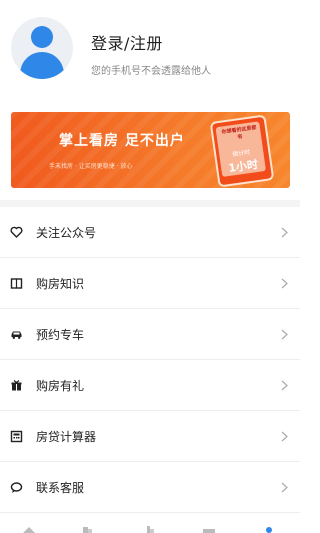 Image resolution: width=320 pixels, height=533 pixels. What do you see at coordinates (150, 487) in the screenshot?
I see `menu-item-customer-service: 联系客服` at bounding box center [150, 487].